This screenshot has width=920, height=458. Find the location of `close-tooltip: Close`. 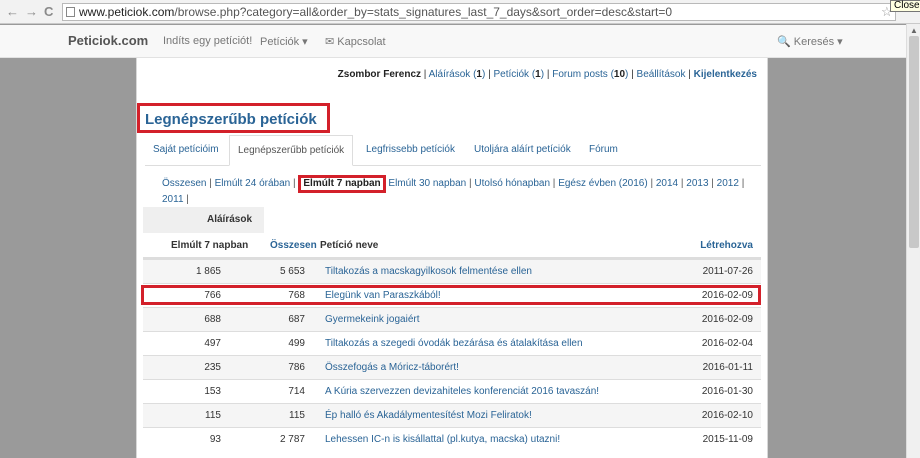

close-tooltip: Close is located at coordinates (905, 6).